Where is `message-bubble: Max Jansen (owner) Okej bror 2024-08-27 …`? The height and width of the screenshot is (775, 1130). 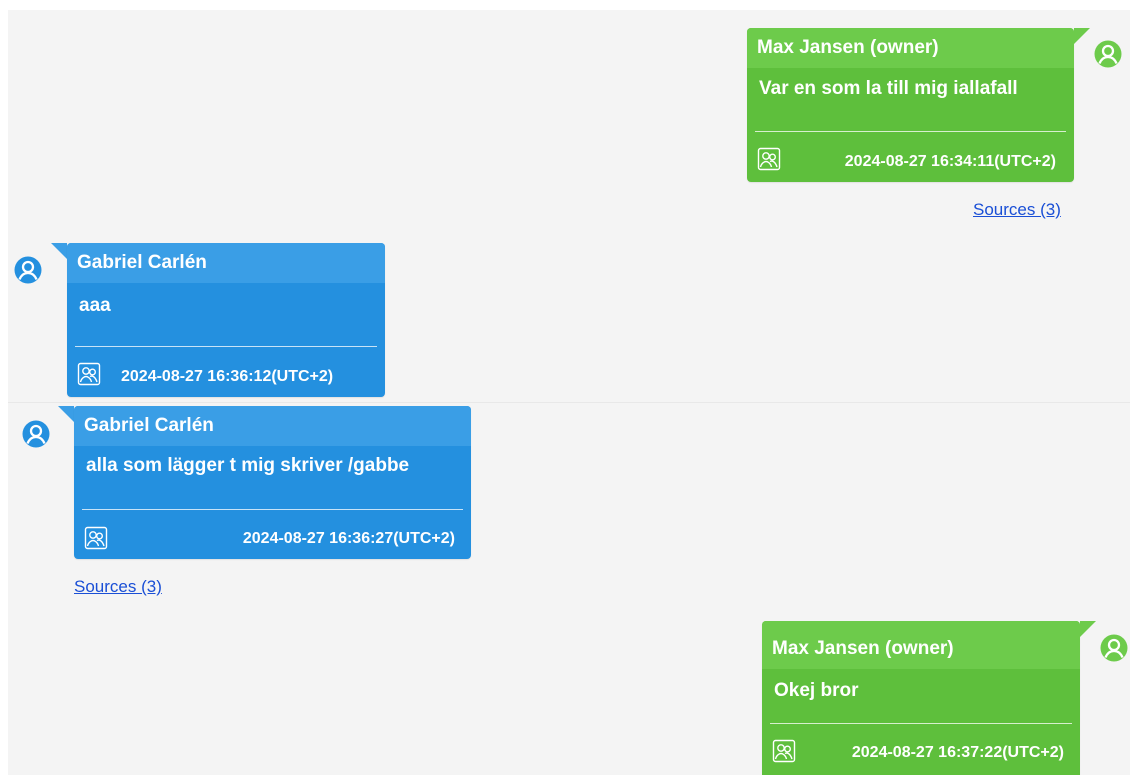
message-bubble: Max Jansen (owner) Okej bror 2024-08-27 … is located at coordinates (921, 698).